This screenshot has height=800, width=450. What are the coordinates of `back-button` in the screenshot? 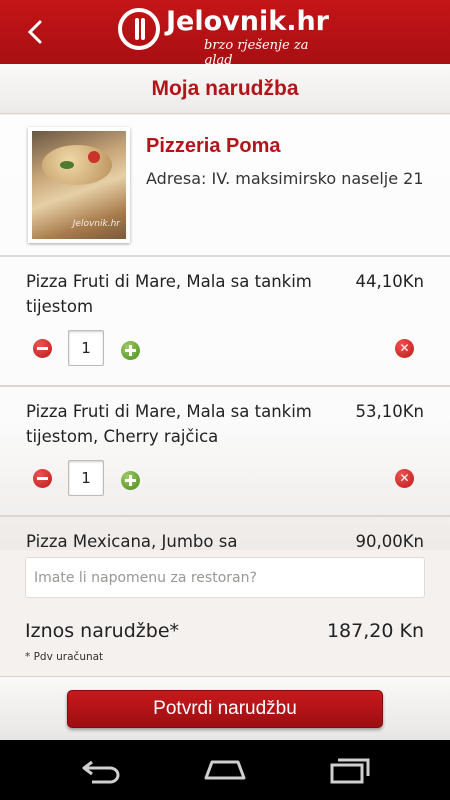 It's located at (36, 32).